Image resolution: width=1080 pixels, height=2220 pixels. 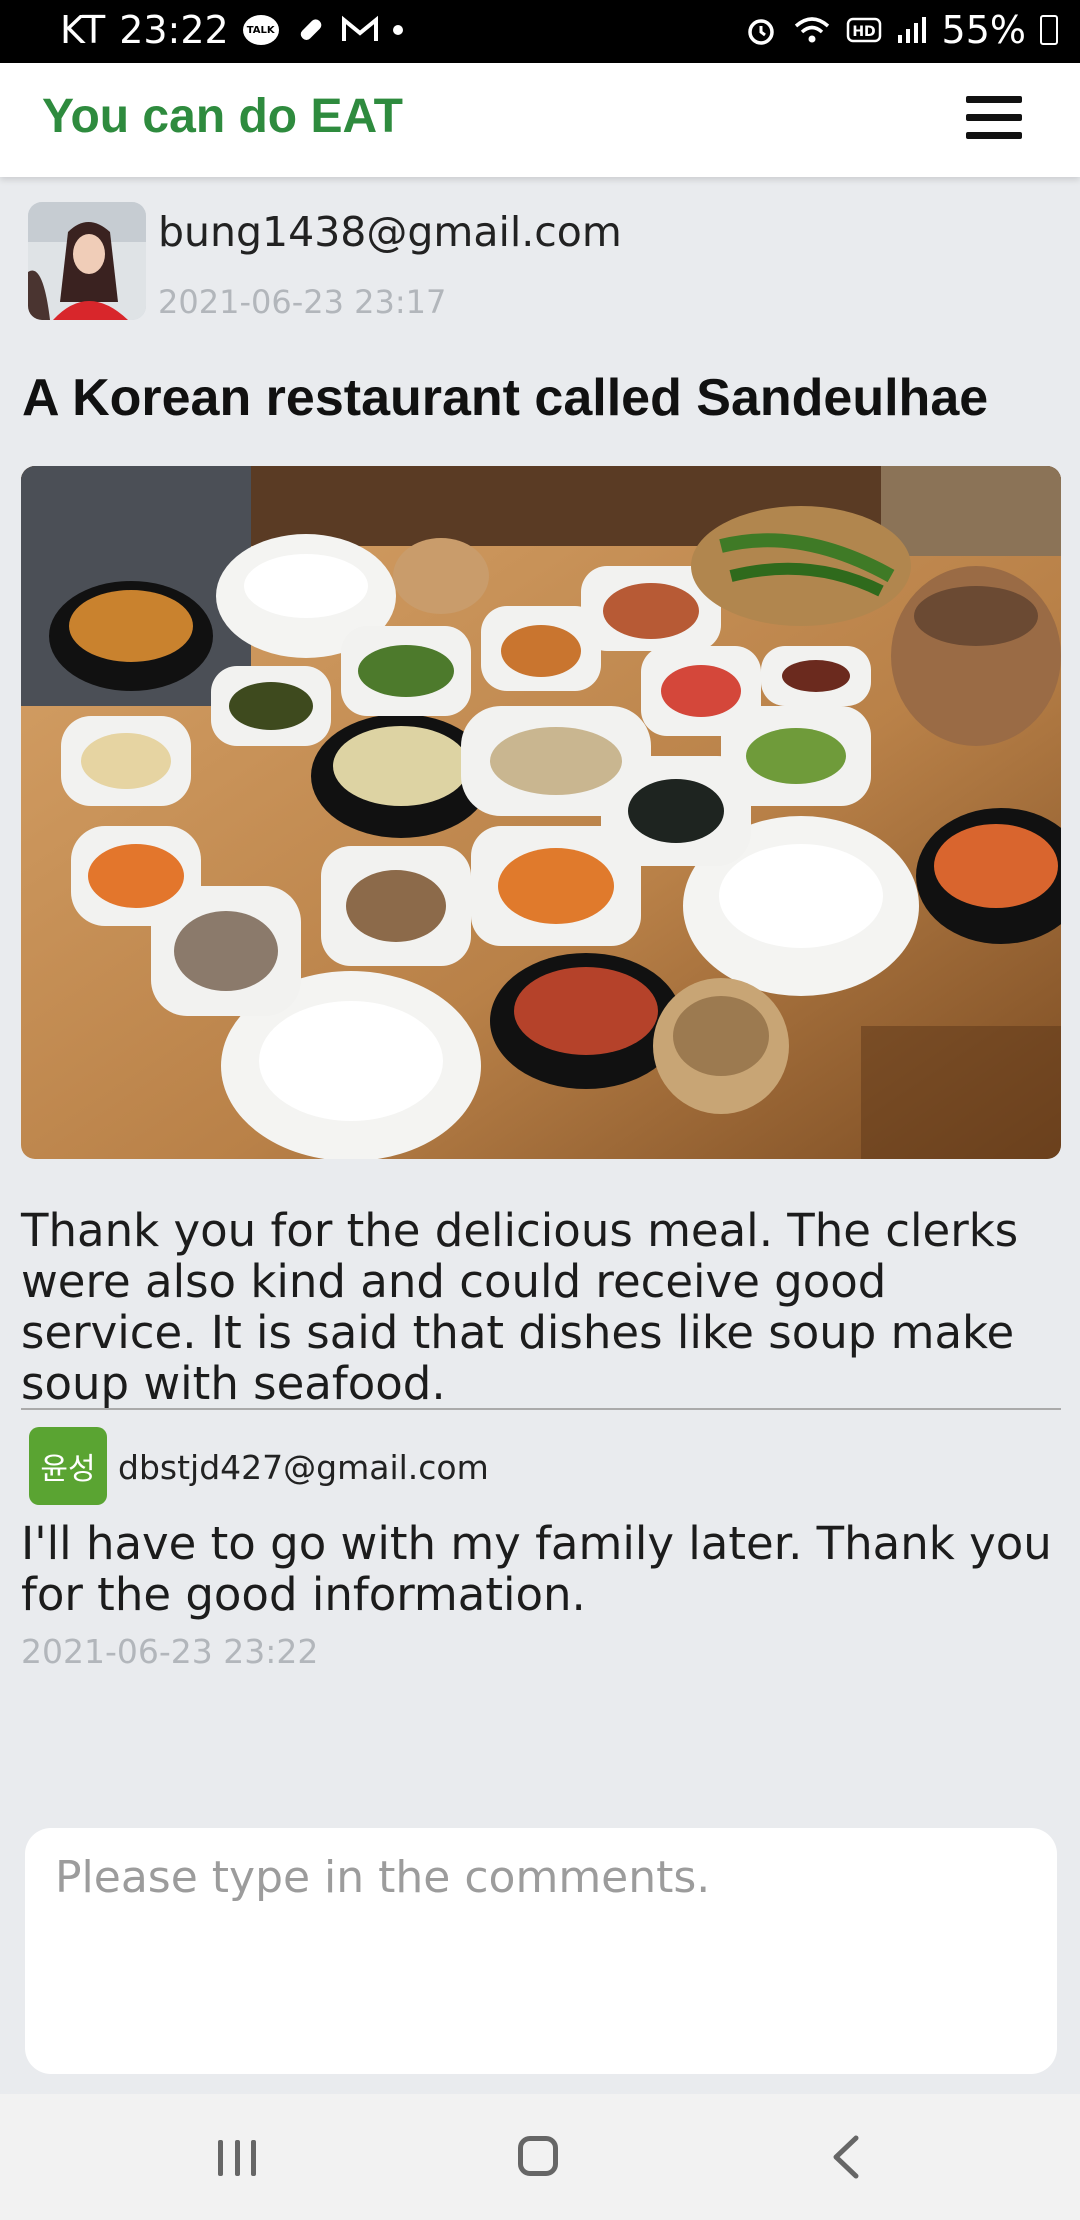 What do you see at coordinates (541, 1951) in the screenshot?
I see `comment-input` at bounding box center [541, 1951].